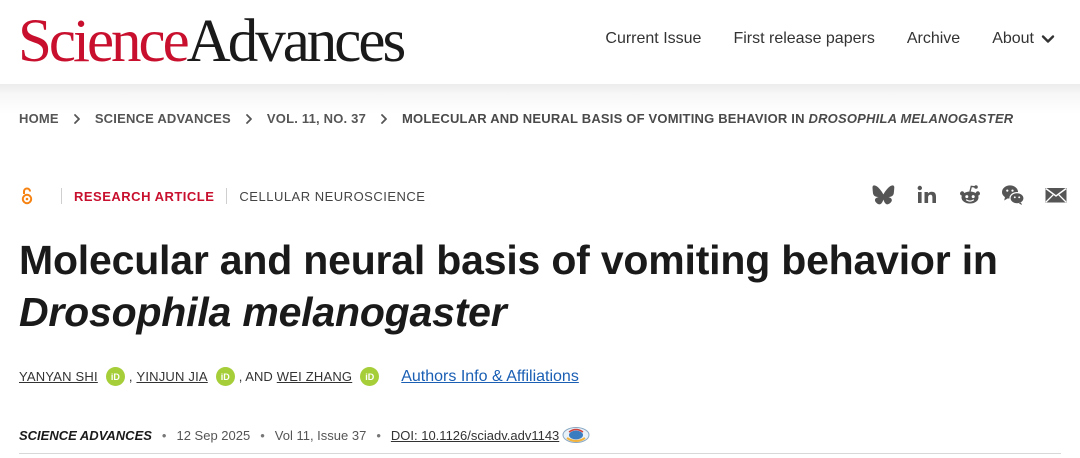  Describe the element at coordinates (653, 39) in the screenshot. I see `nav-current-issue: Current Issue` at that location.